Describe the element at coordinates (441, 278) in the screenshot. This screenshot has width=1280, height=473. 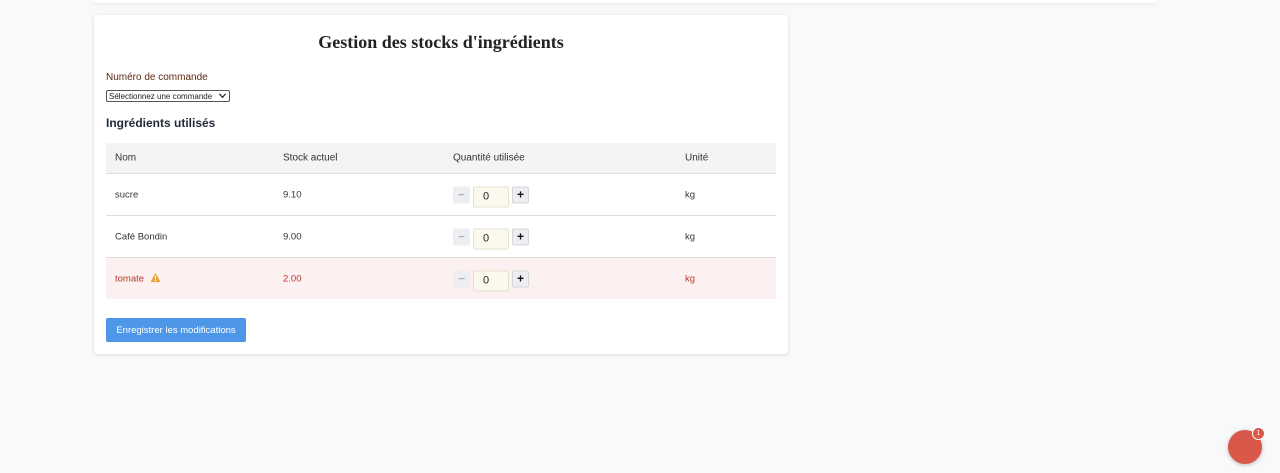
I see `table-row-low-stock: tomate 2.00 − 0 + kg` at that location.